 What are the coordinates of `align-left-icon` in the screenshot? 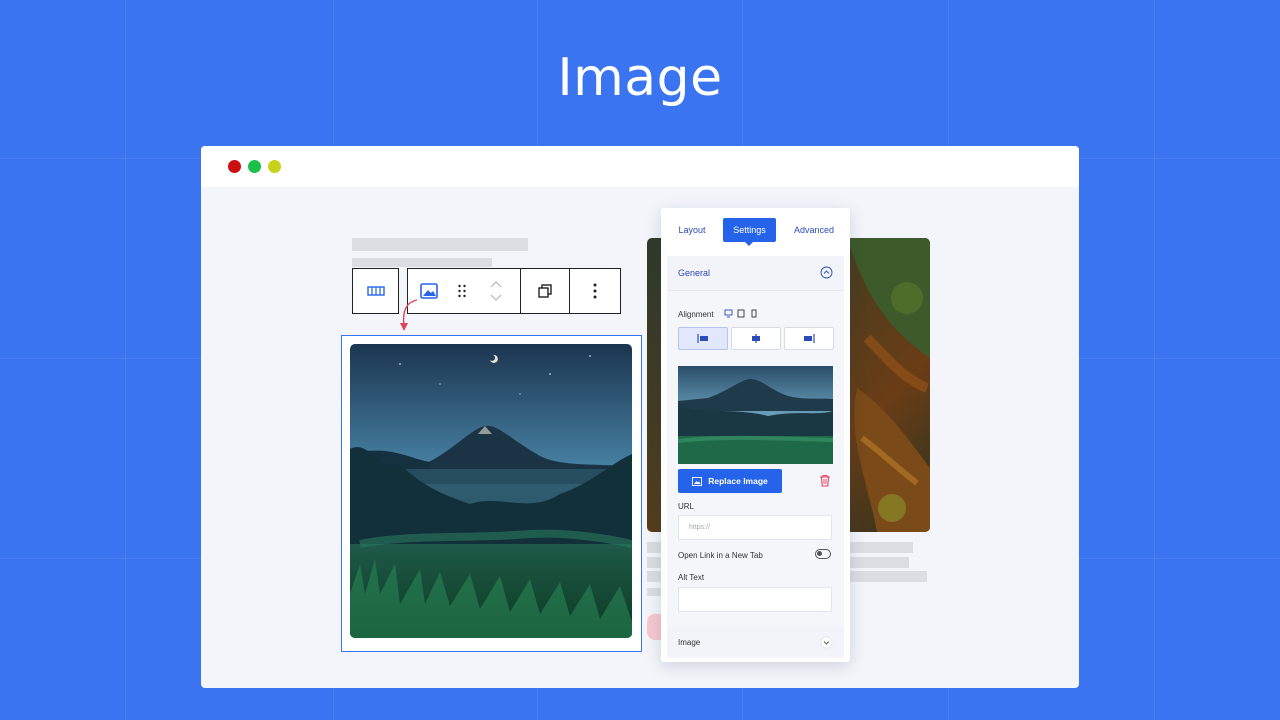 It's located at (702, 338).